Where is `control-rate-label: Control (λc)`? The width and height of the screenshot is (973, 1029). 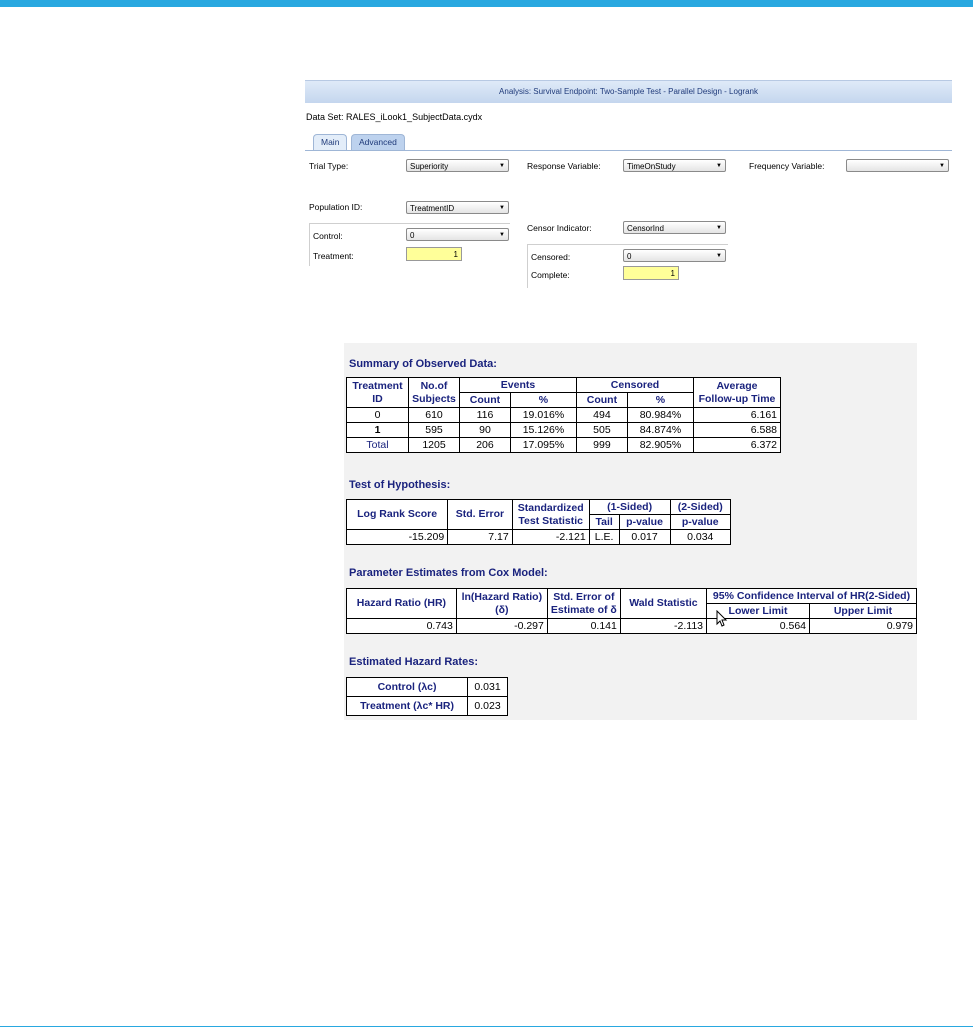
control-rate-label: Control (λc) is located at coordinates (407, 687).